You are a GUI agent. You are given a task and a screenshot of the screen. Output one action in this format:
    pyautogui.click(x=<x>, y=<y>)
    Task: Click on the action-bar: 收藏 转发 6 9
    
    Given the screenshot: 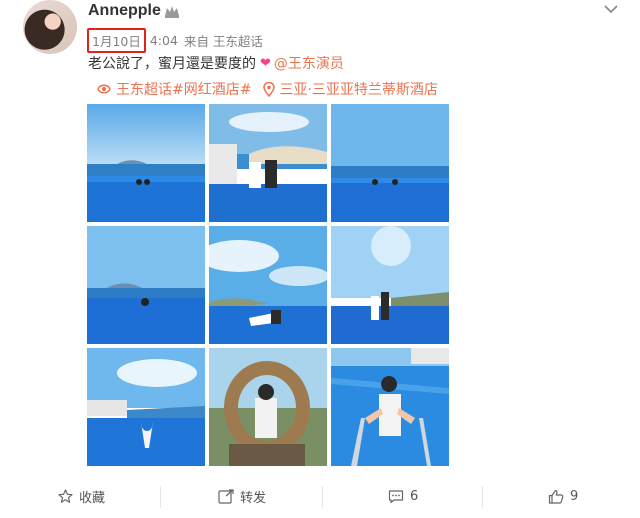 What is the action you would take?
    pyautogui.click(x=320, y=496)
    